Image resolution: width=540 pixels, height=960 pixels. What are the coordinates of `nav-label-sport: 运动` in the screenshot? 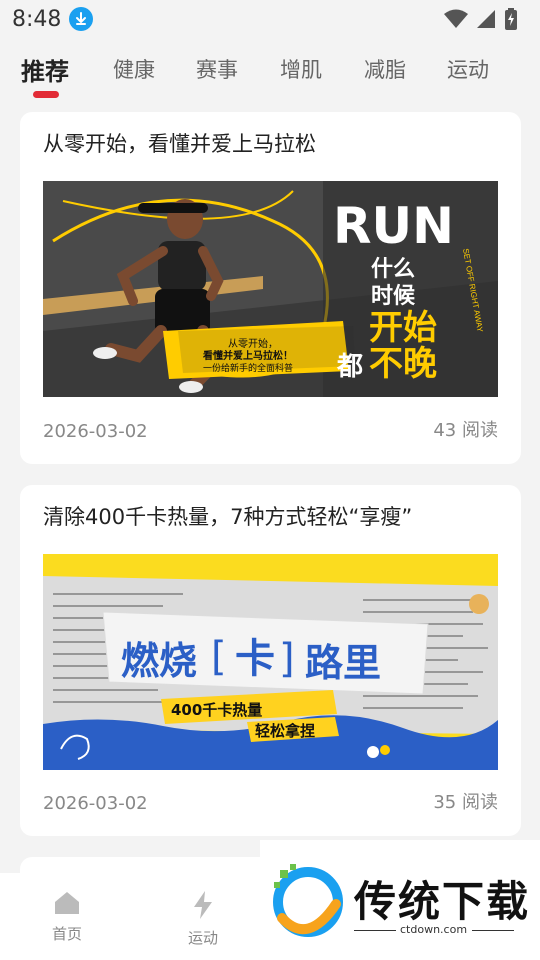 It's located at (202, 938).